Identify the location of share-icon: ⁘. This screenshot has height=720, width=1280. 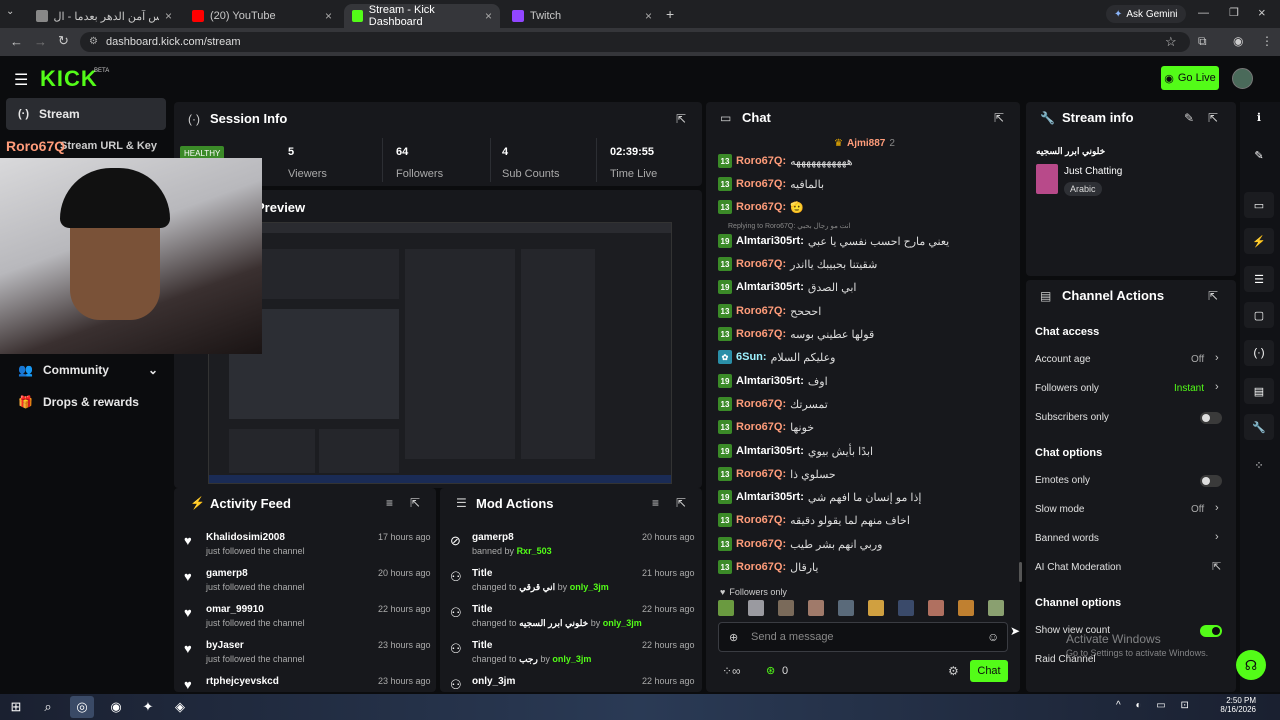
(1259, 465).